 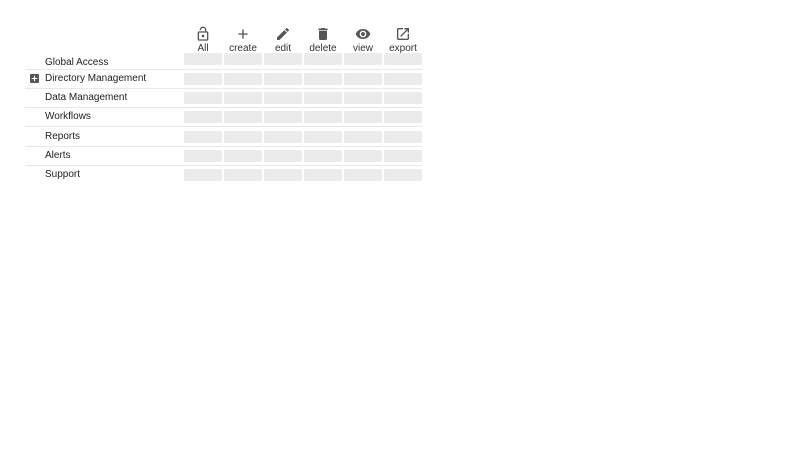 I want to click on permissions-header: All create edit delete view export, so click(x=225, y=39).